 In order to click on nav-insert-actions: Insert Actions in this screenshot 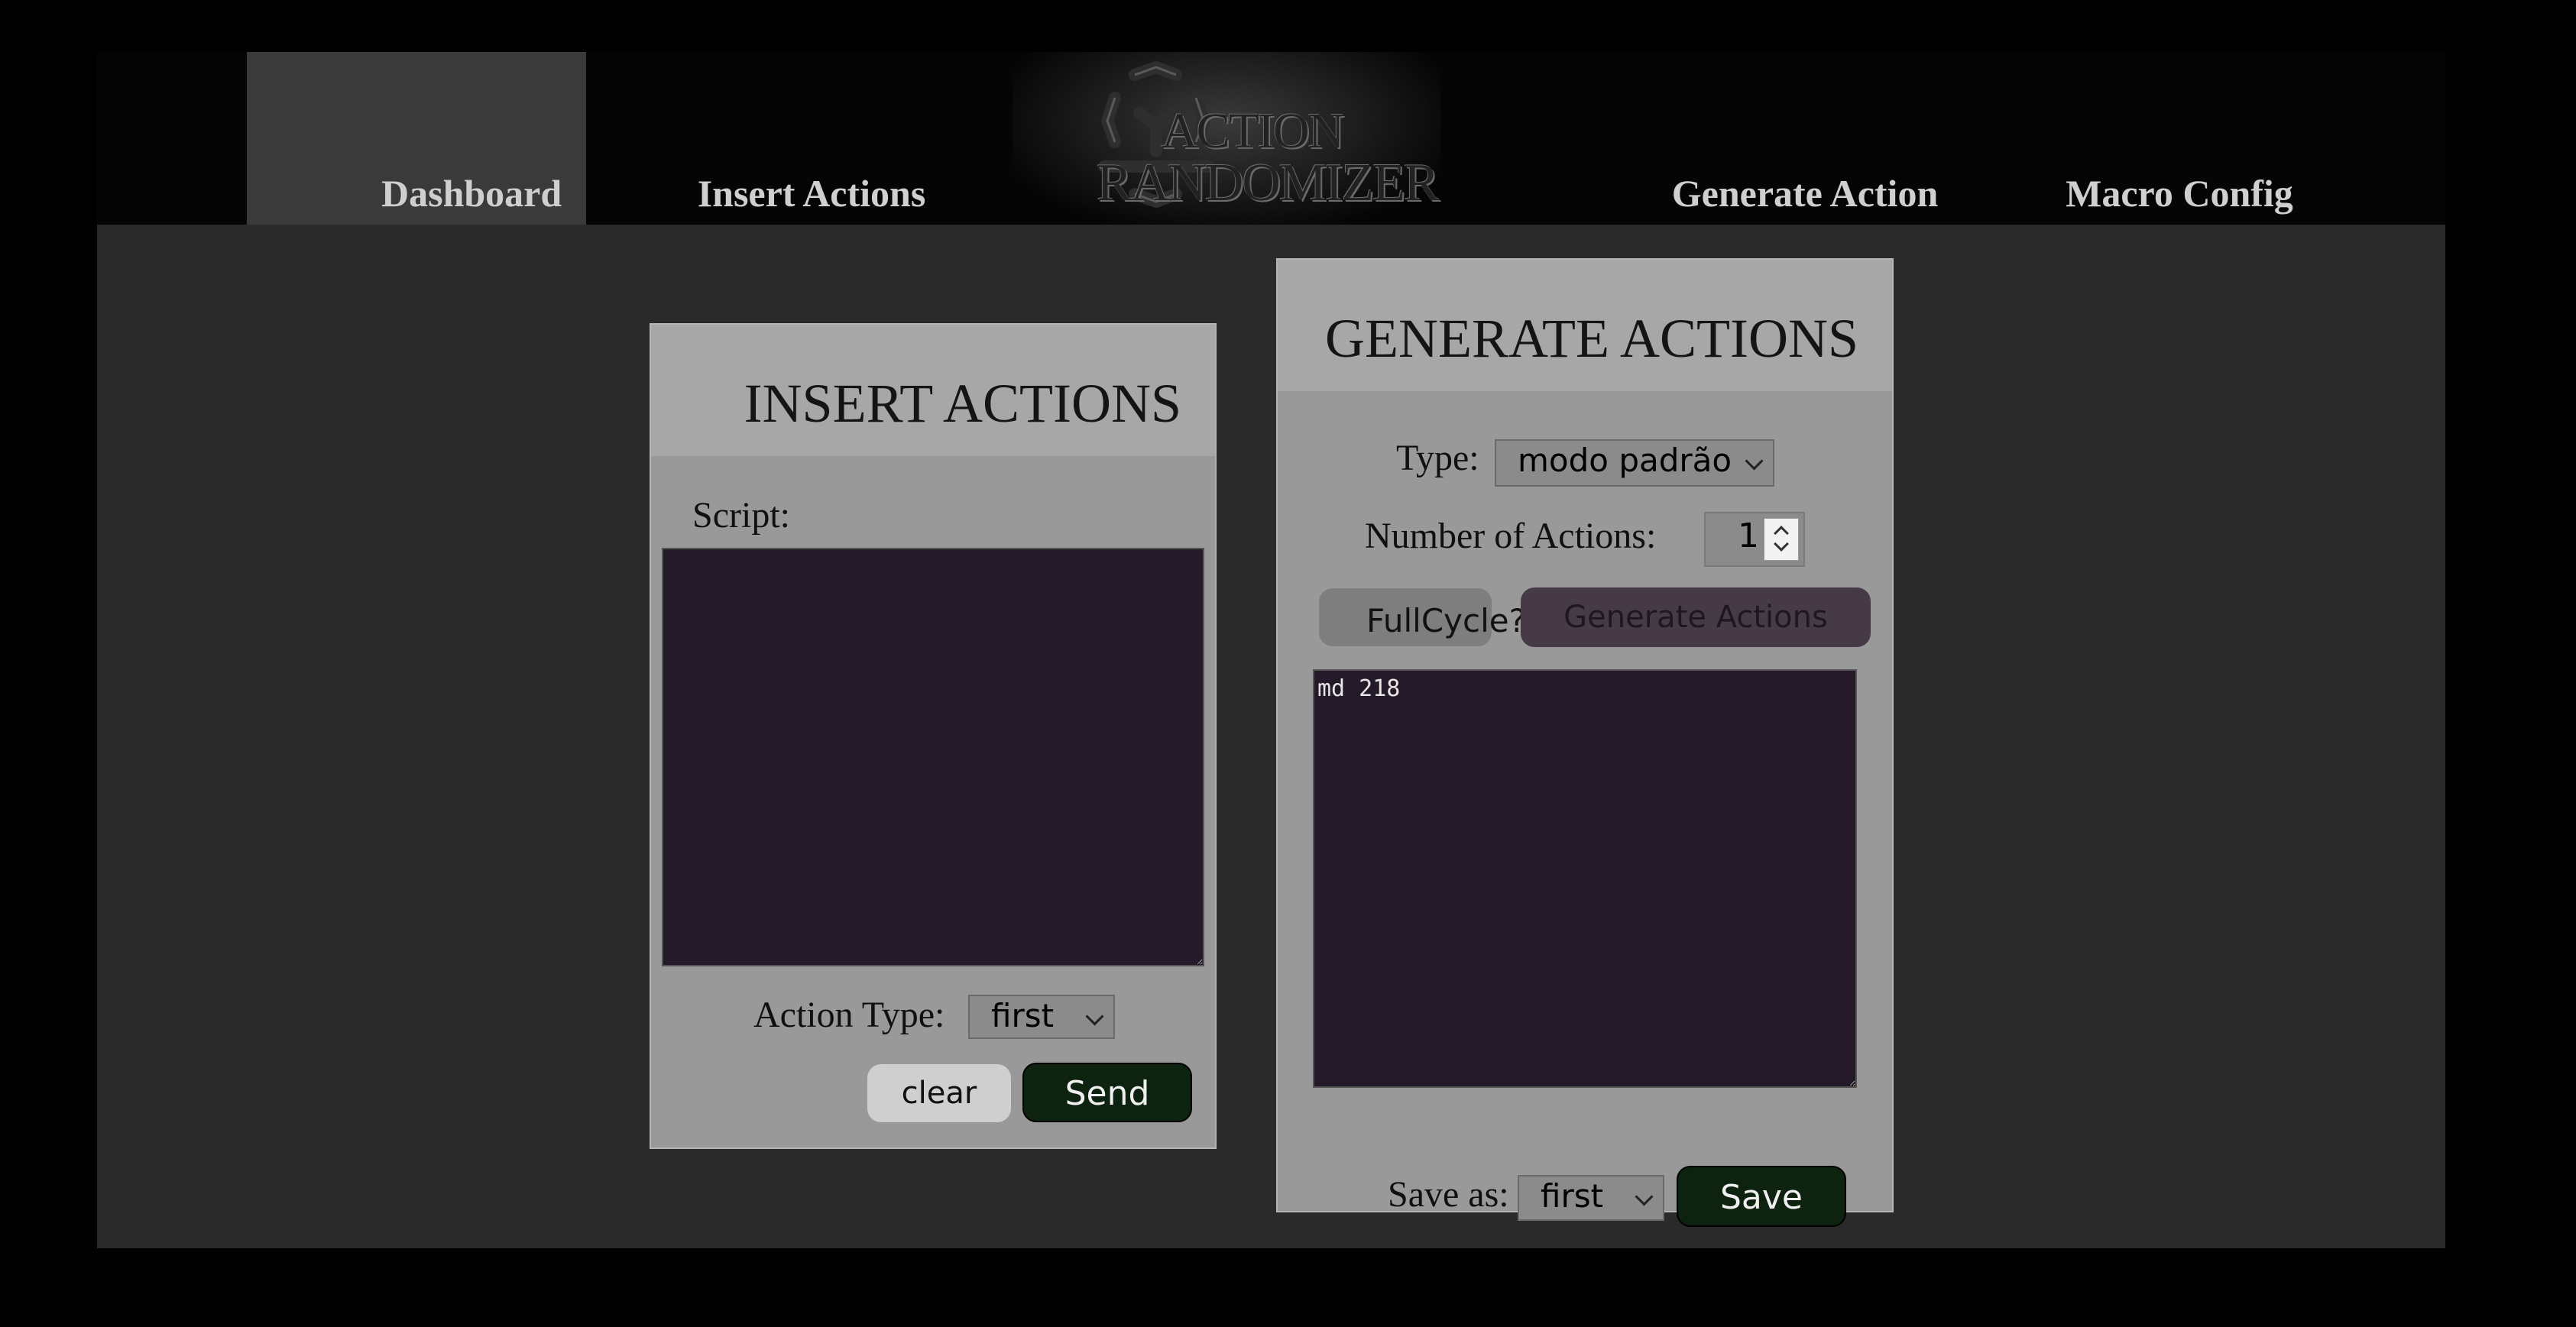, I will do `click(811, 138)`.